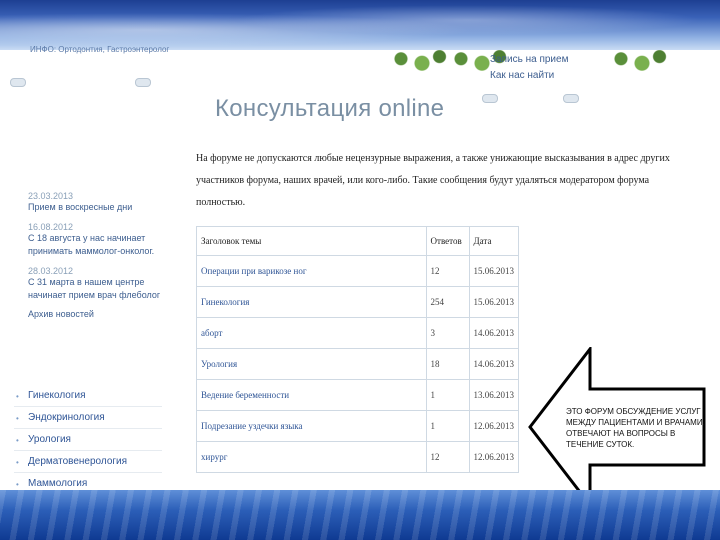 This screenshot has height=540, width=720. I want to click on column-header-topic: Заголовок темы, so click(311, 241).